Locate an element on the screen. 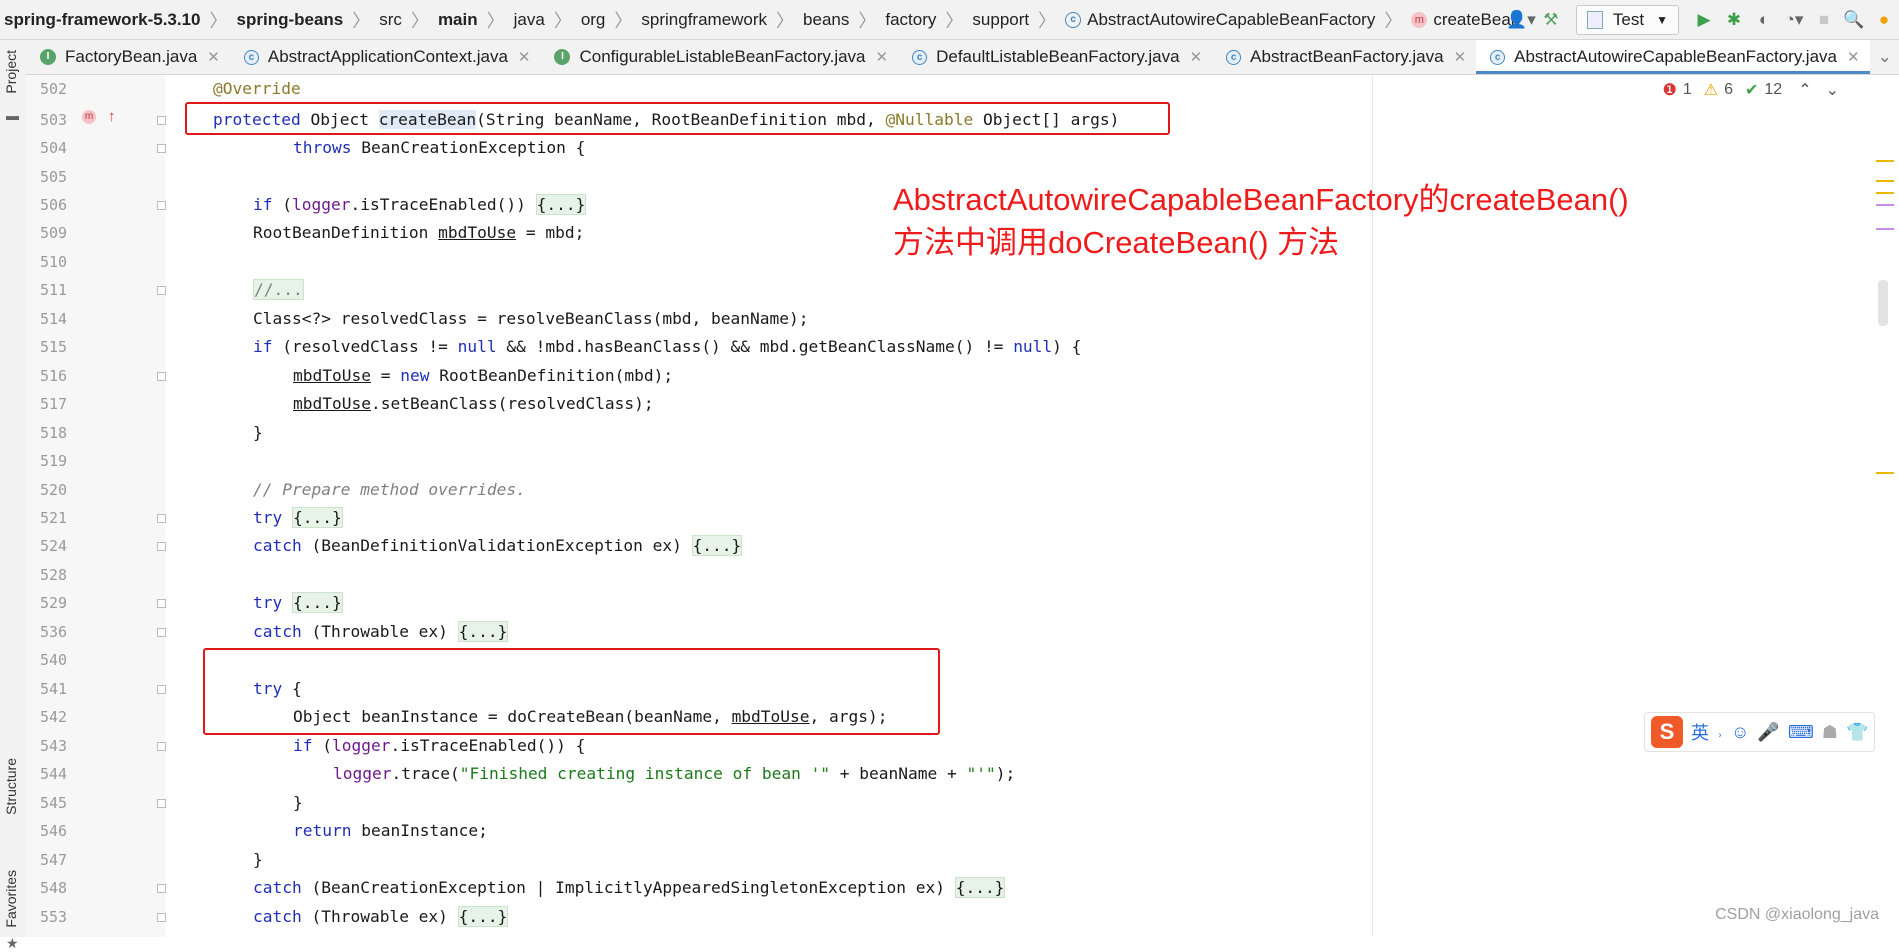  breadcrumb-springframework: springframework is located at coordinates (704, 20).